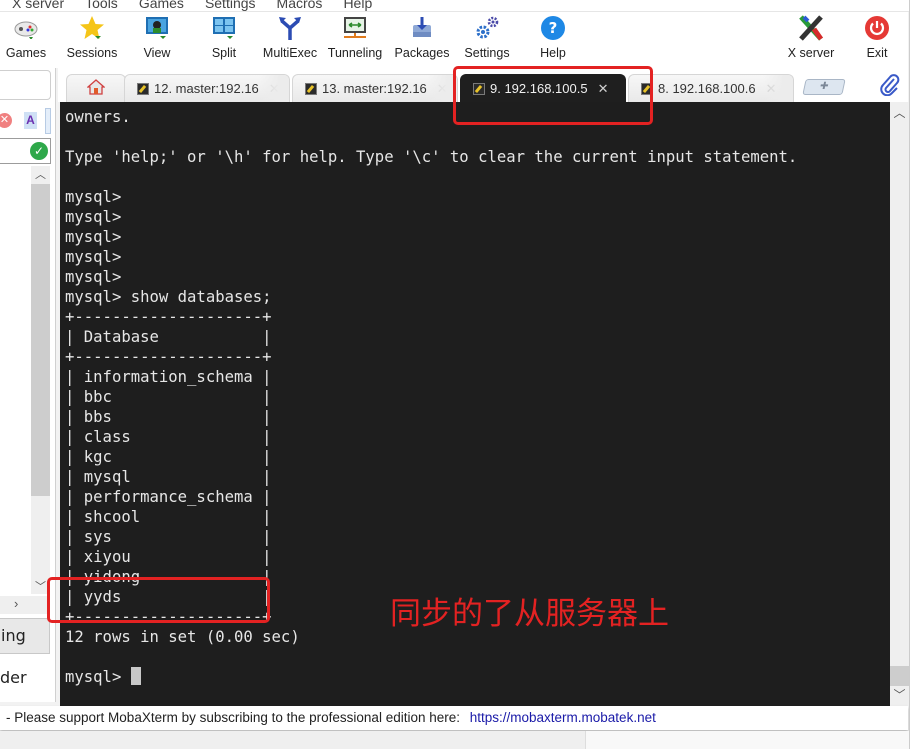  Describe the element at coordinates (298, 5) in the screenshot. I see `menu-macros: Macros` at that location.